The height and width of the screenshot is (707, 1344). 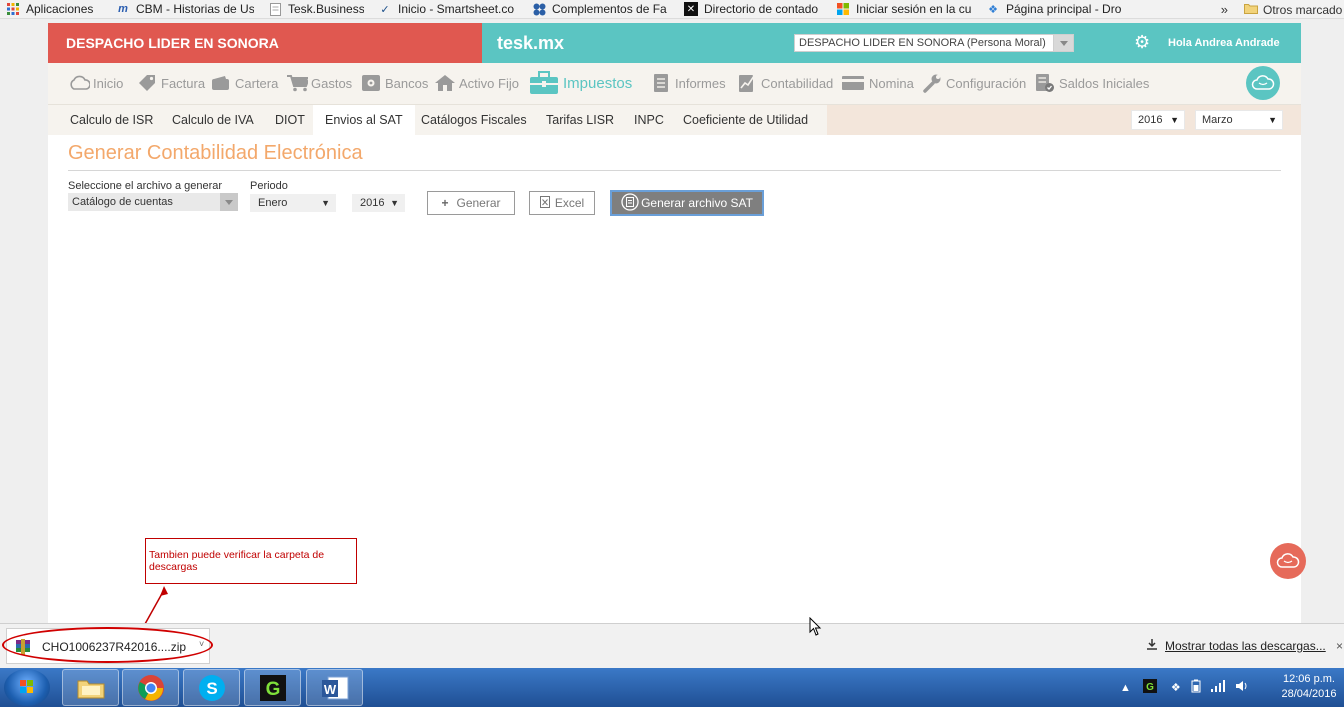 What do you see at coordinates (257, 83) in the screenshot?
I see `nav-label: Cartera` at bounding box center [257, 83].